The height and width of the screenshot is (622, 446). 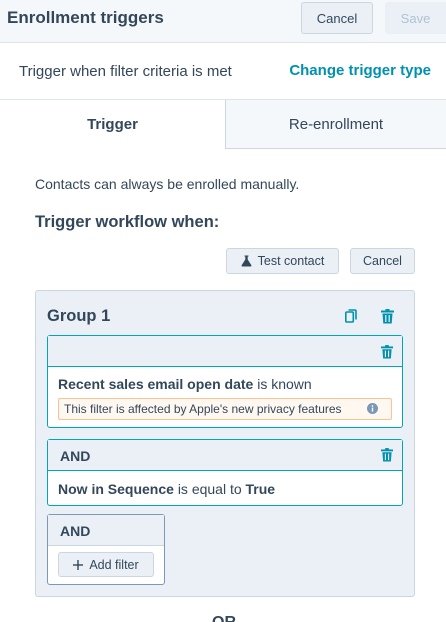 I want to click on info-icon, so click(x=372, y=408).